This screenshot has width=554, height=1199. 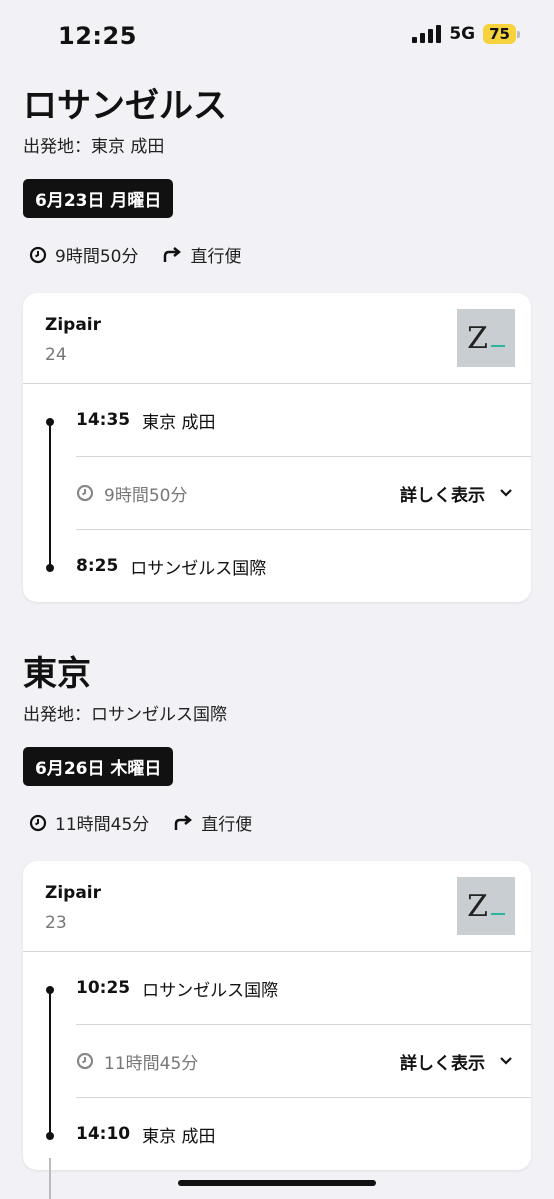 What do you see at coordinates (56, 355) in the screenshot?
I see `flight-number: 24` at bounding box center [56, 355].